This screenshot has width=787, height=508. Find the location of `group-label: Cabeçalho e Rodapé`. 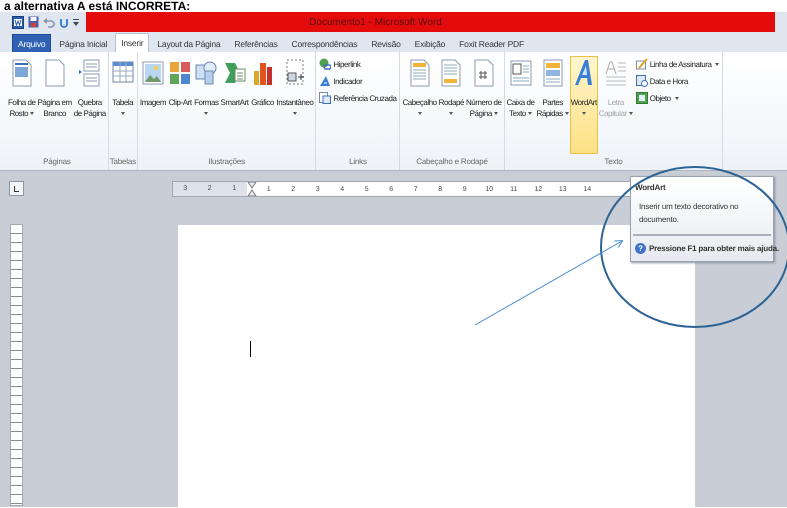

group-label: Cabeçalho e Rodapé is located at coordinates (452, 162).